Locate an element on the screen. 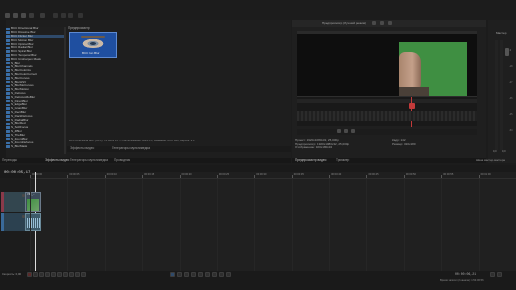  master-level-label: -27 is located at coordinates (511, 82).